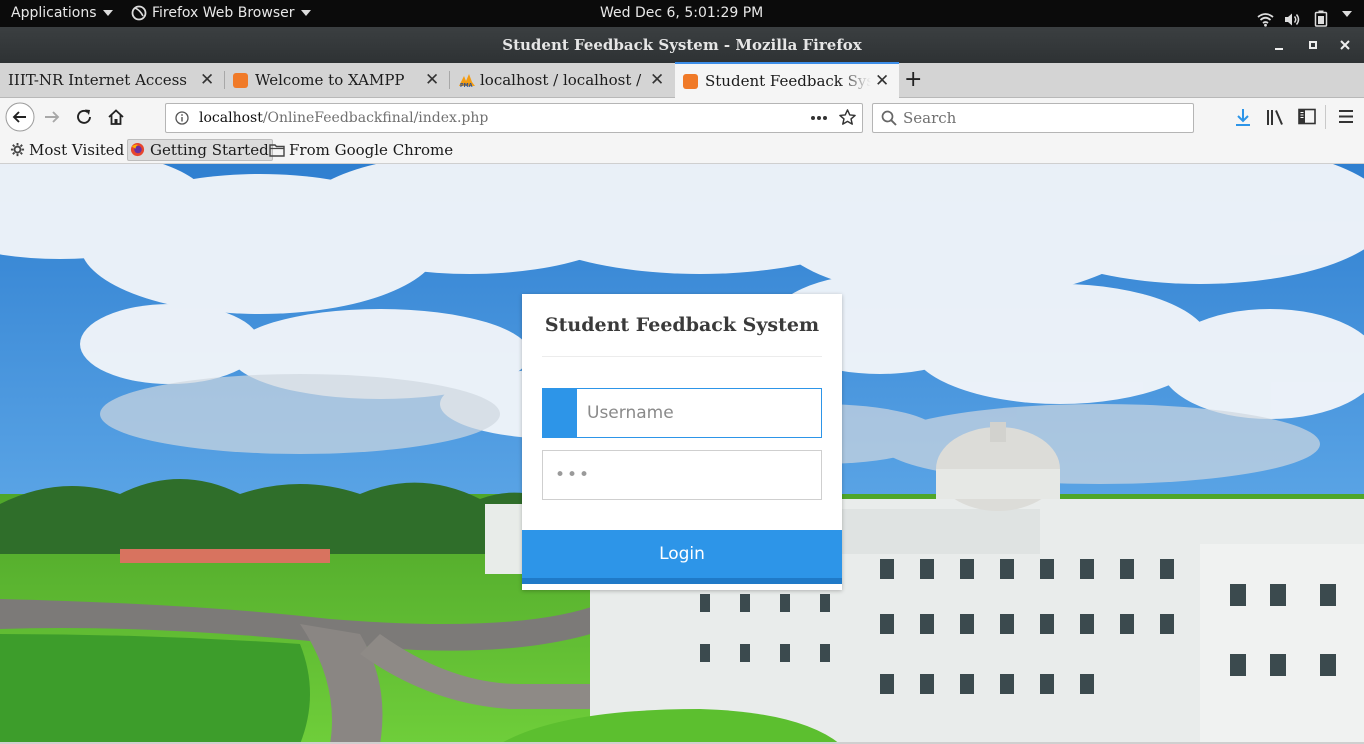 This screenshot has width=1364, height=744. What do you see at coordinates (137, 149) in the screenshot?
I see `firefox-icon` at bounding box center [137, 149].